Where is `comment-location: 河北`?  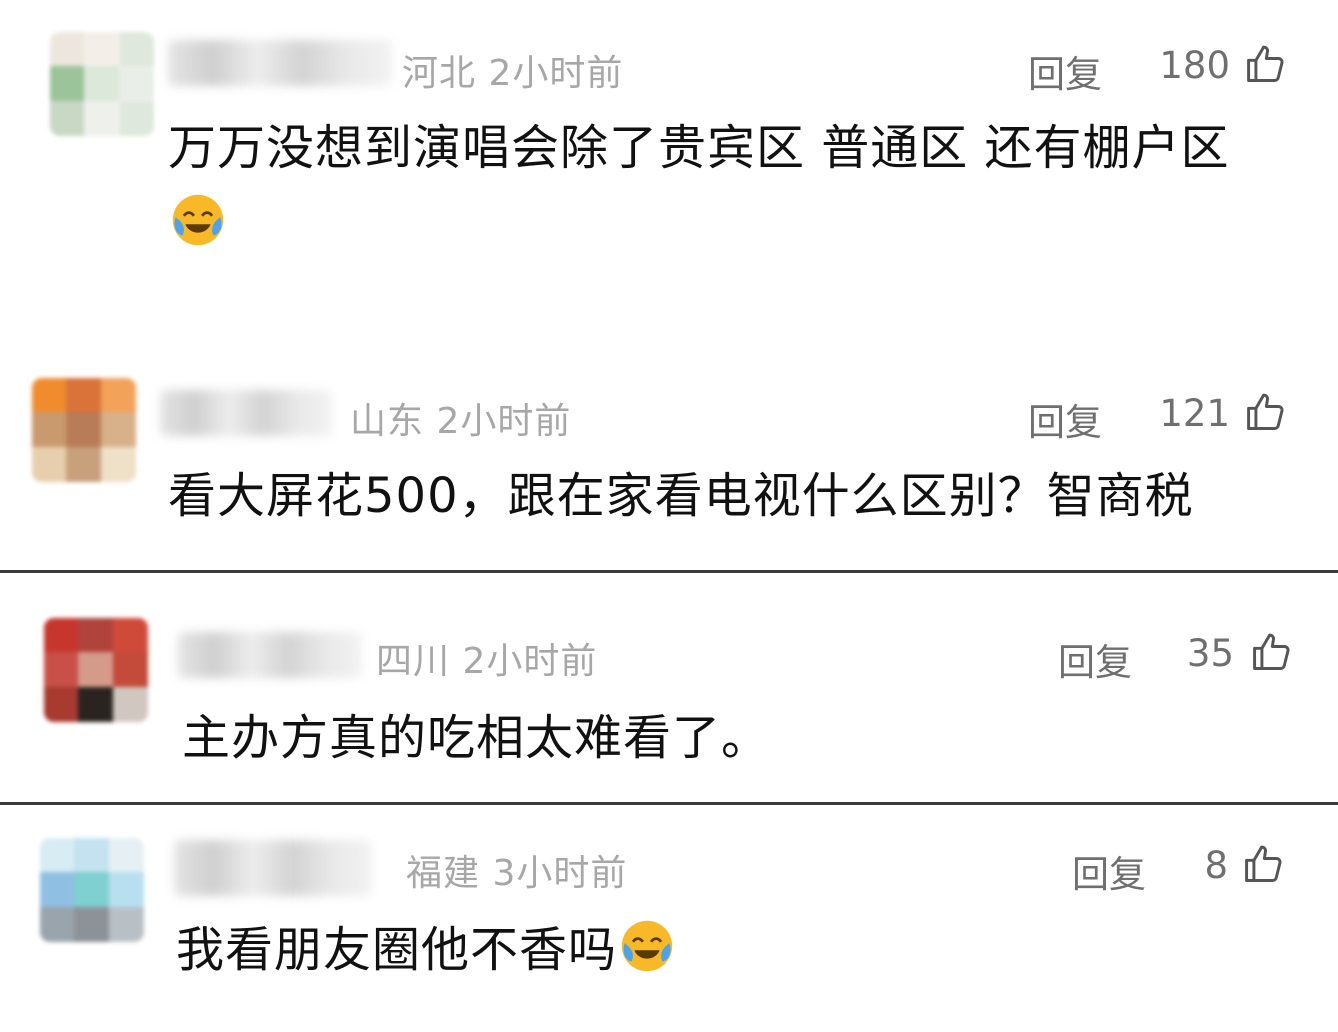
comment-location: 河北 is located at coordinates (439, 73).